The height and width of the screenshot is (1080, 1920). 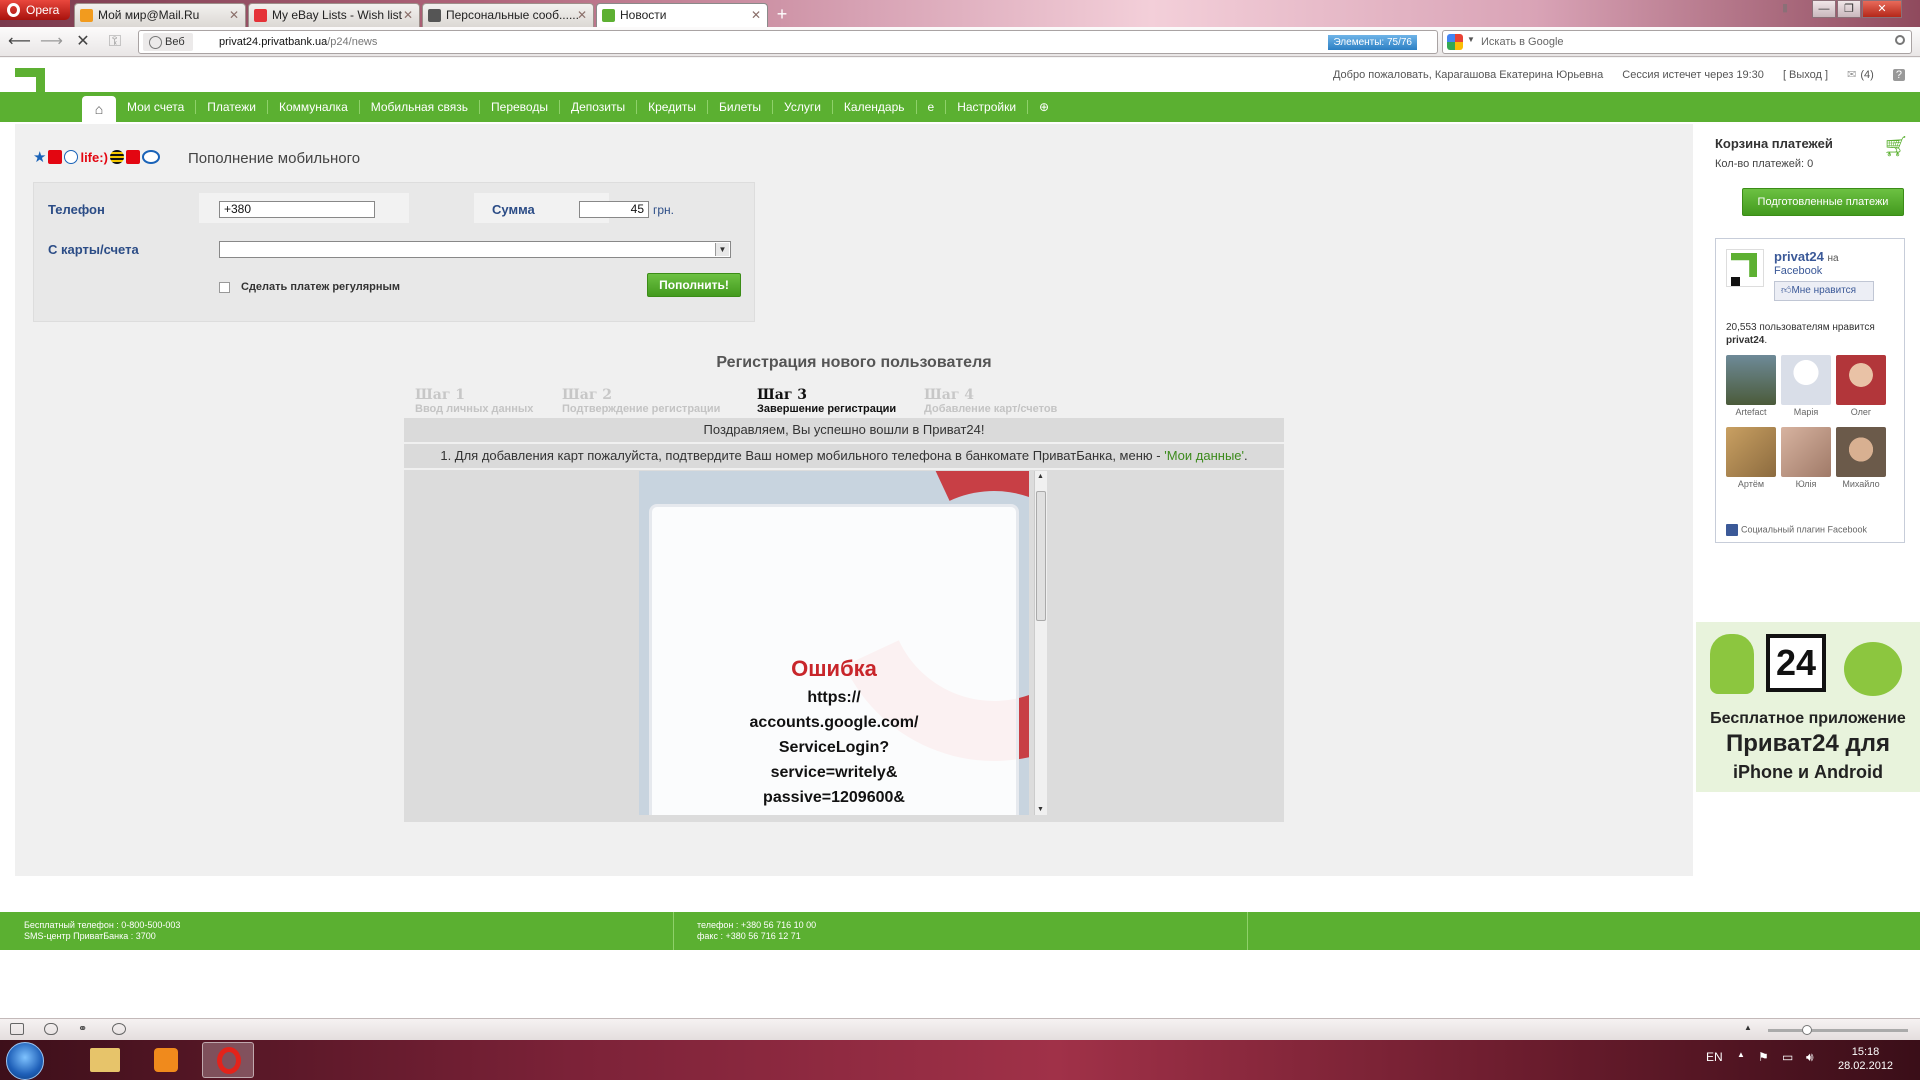 What do you see at coordinates (168, 42) in the screenshot?
I see `address-scope: Веб` at bounding box center [168, 42].